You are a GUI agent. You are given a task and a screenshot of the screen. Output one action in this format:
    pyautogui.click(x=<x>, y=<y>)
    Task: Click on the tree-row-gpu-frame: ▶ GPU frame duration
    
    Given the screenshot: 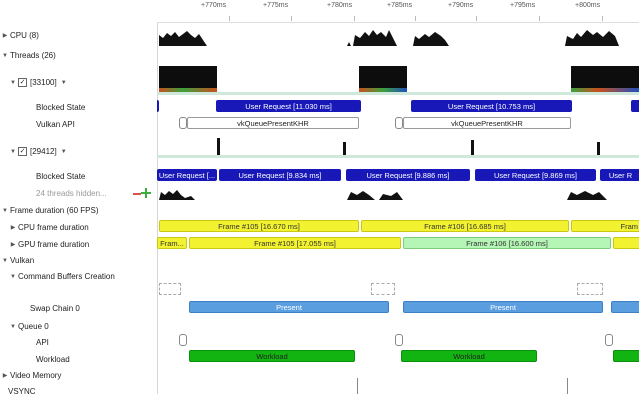 What is the action you would take?
    pyautogui.click(x=82, y=244)
    